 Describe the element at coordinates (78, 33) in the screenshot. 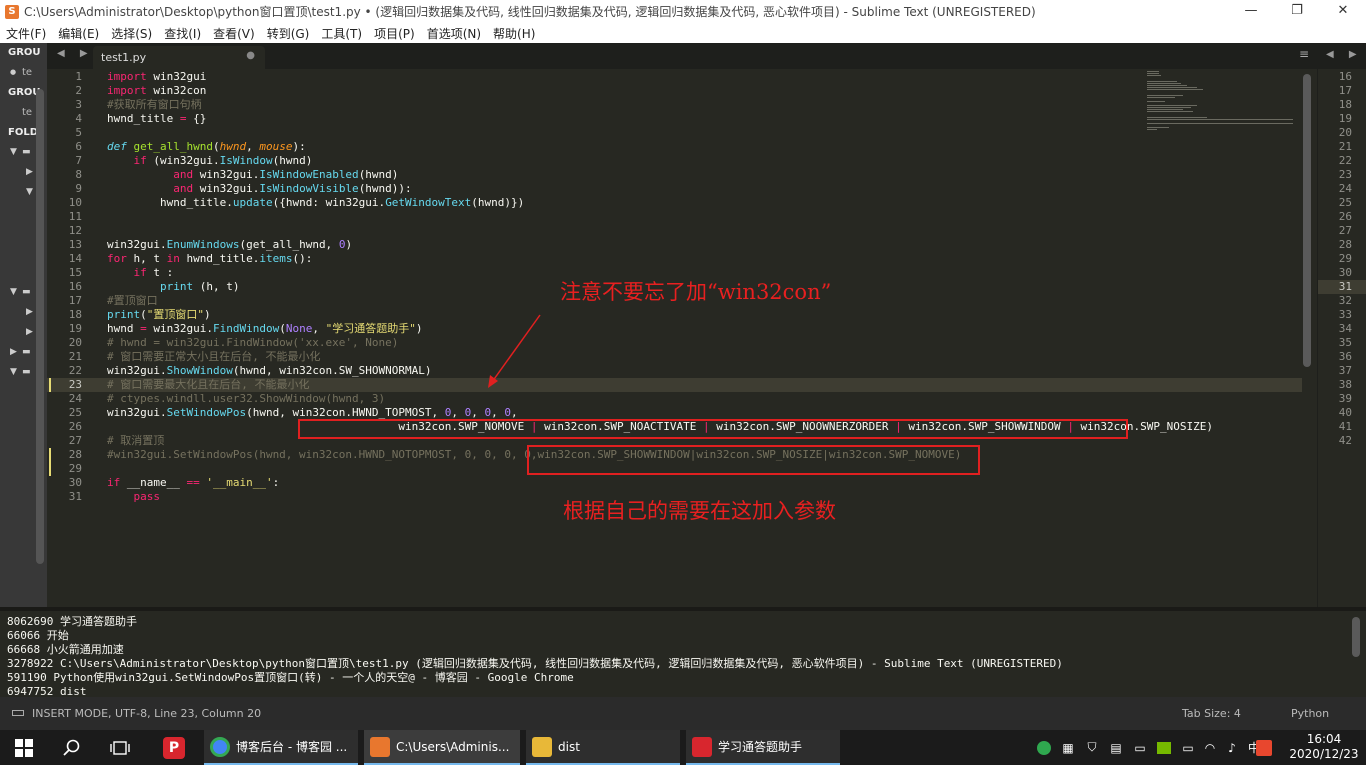

I see `menu-edit: 编辑(E)` at that location.